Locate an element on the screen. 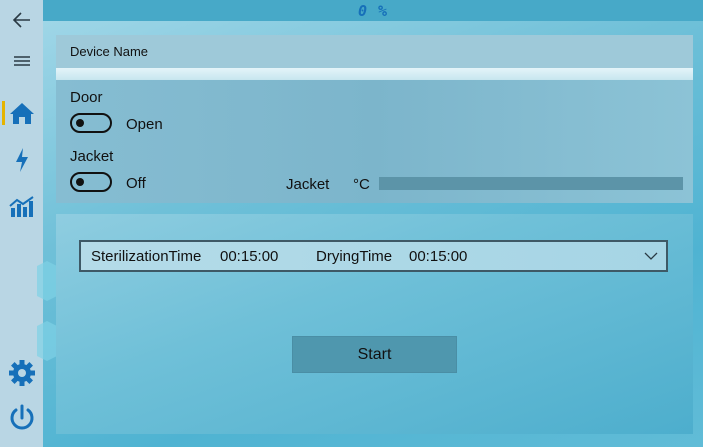  jacket-toggle is located at coordinates (91, 182).